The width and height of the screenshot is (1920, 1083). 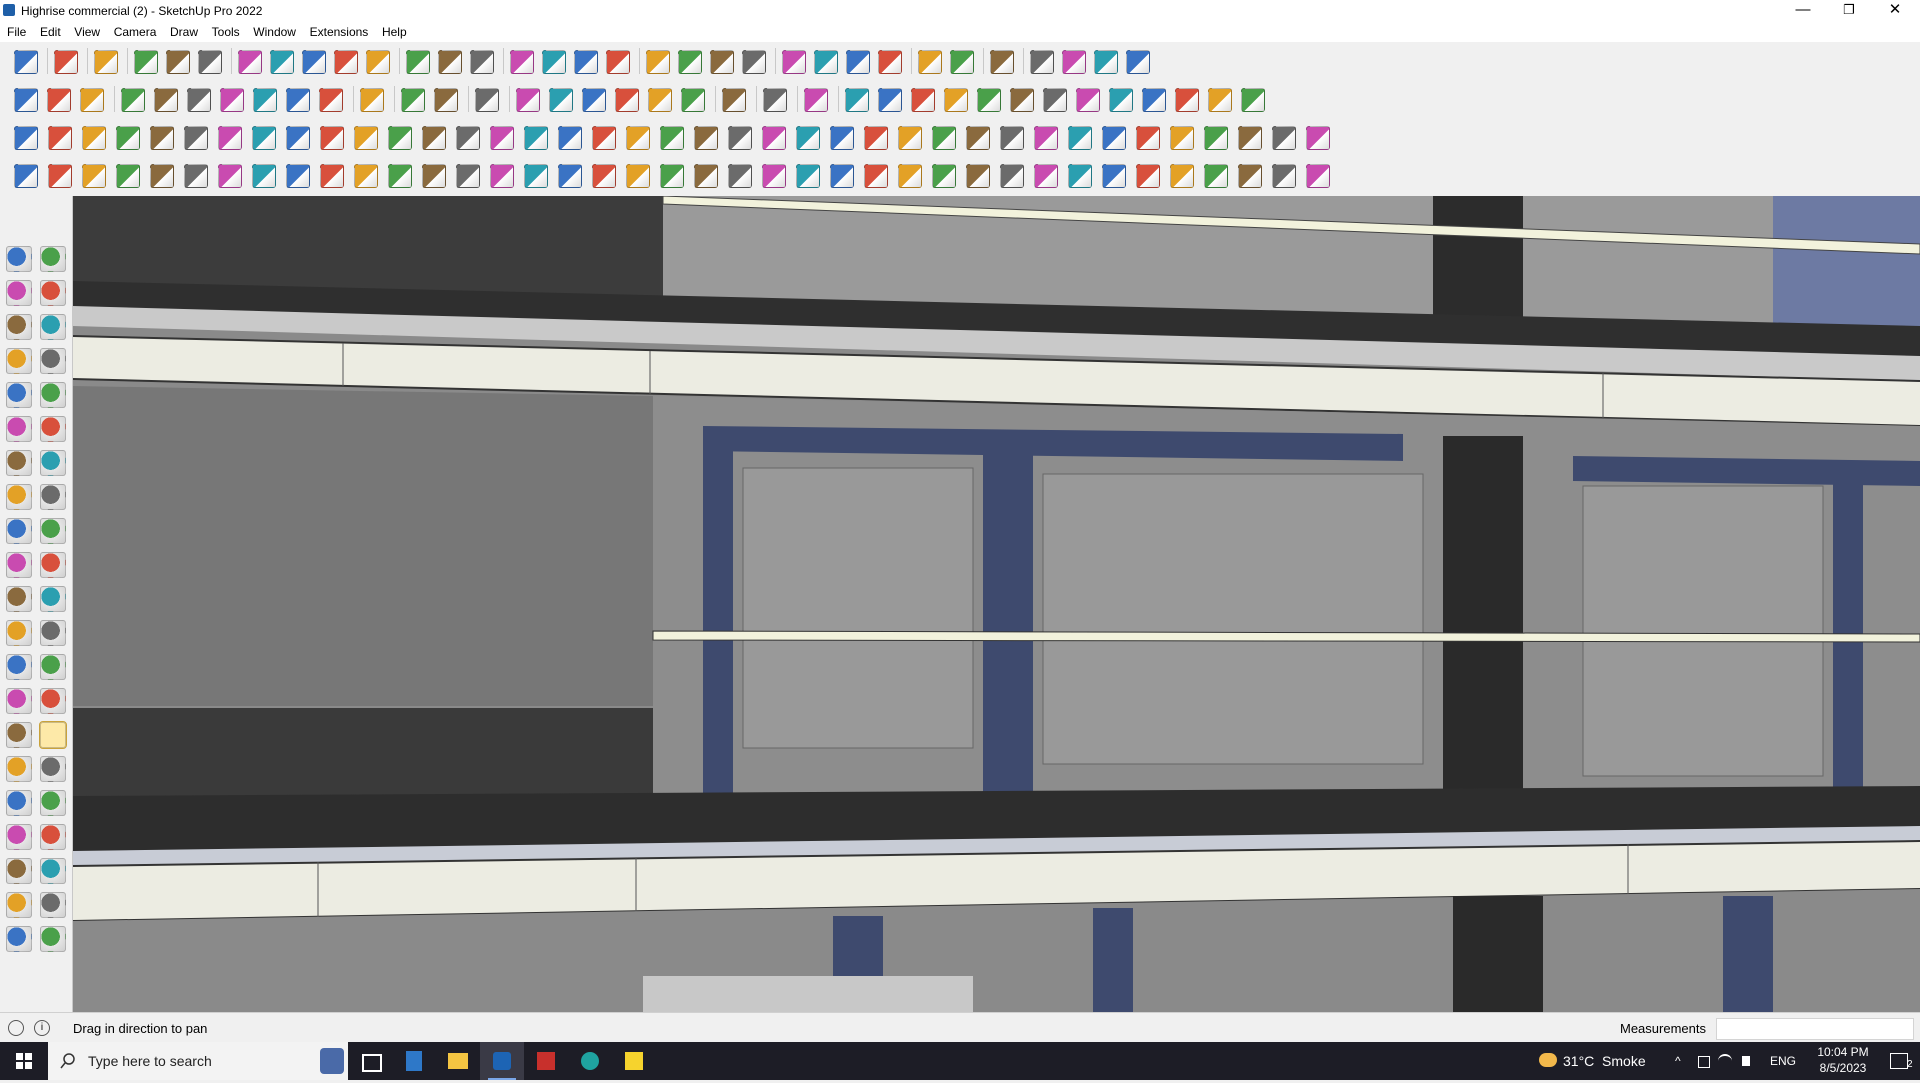 What do you see at coordinates (660, 100) in the screenshot?
I see `building-icon` at bounding box center [660, 100].